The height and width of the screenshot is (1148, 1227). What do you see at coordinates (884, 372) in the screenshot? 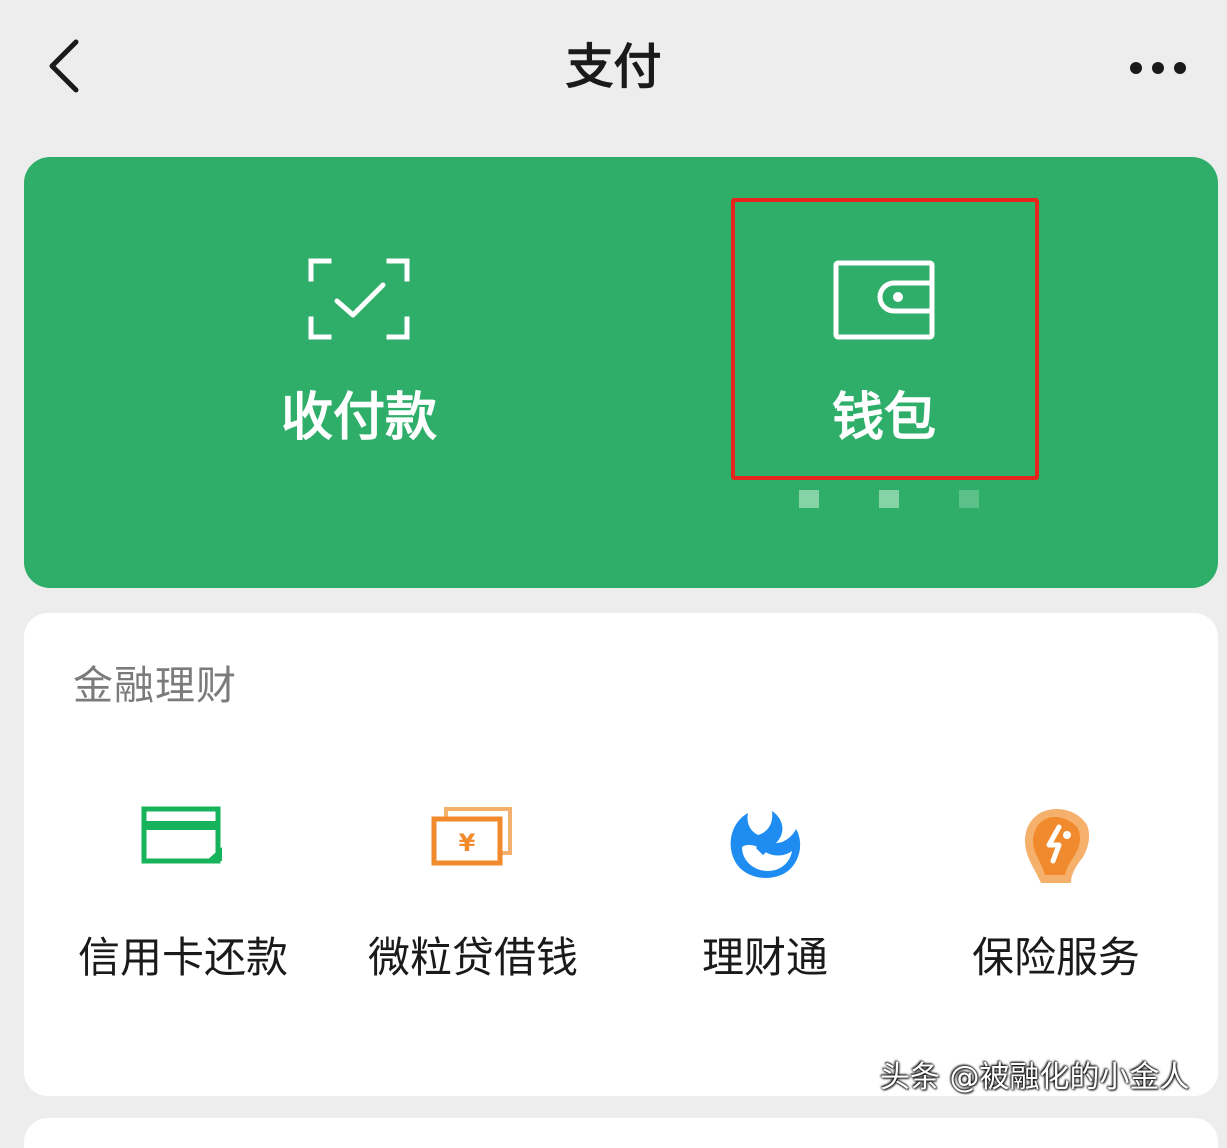
I see `wallet-button: 钱包` at bounding box center [884, 372].